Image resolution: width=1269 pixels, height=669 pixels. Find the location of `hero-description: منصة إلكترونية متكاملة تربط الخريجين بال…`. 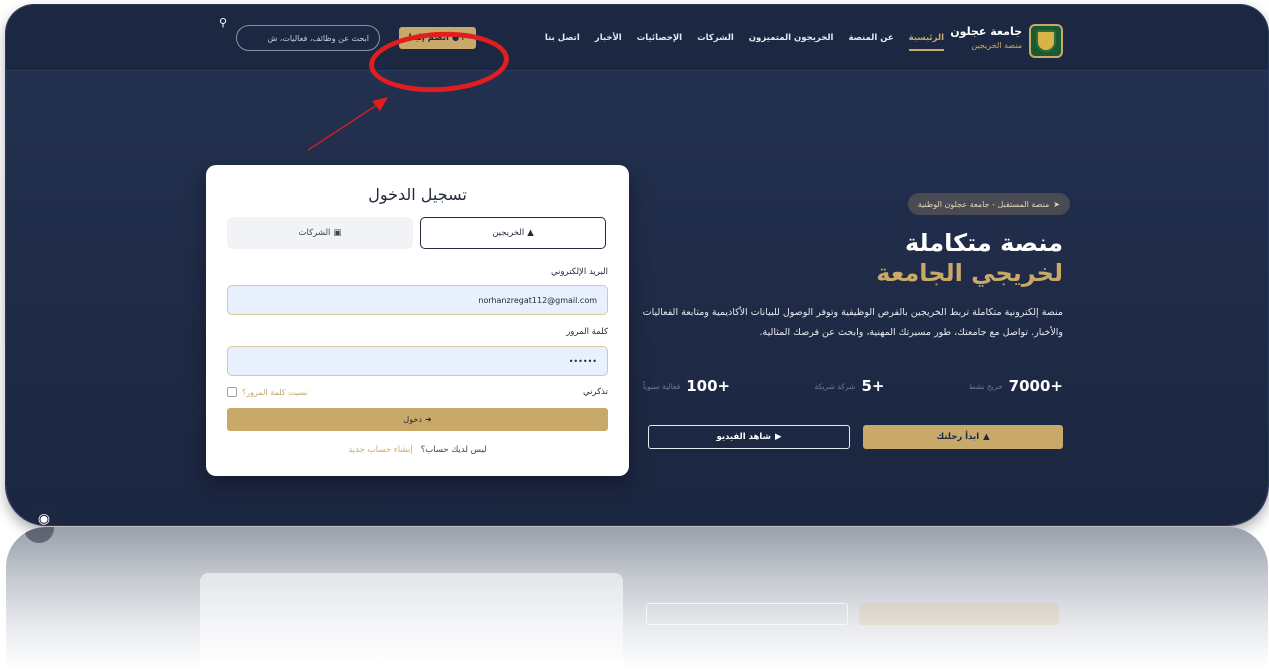

hero-description: منصة إلكترونية متكاملة تربط الخريجين بال… is located at coordinates (852, 322).